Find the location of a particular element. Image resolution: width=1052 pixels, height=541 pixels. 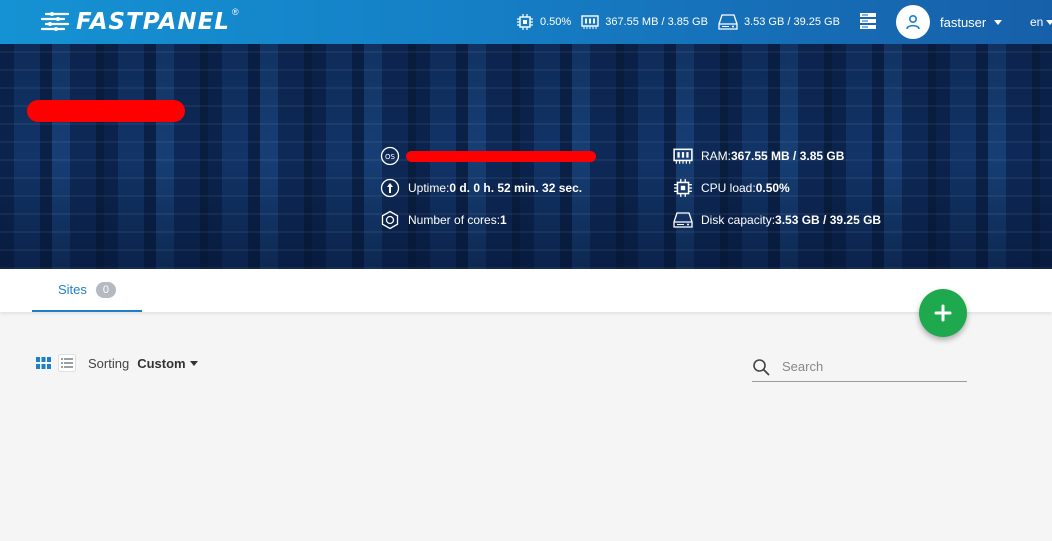

os-row: OS is located at coordinates (488, 156).